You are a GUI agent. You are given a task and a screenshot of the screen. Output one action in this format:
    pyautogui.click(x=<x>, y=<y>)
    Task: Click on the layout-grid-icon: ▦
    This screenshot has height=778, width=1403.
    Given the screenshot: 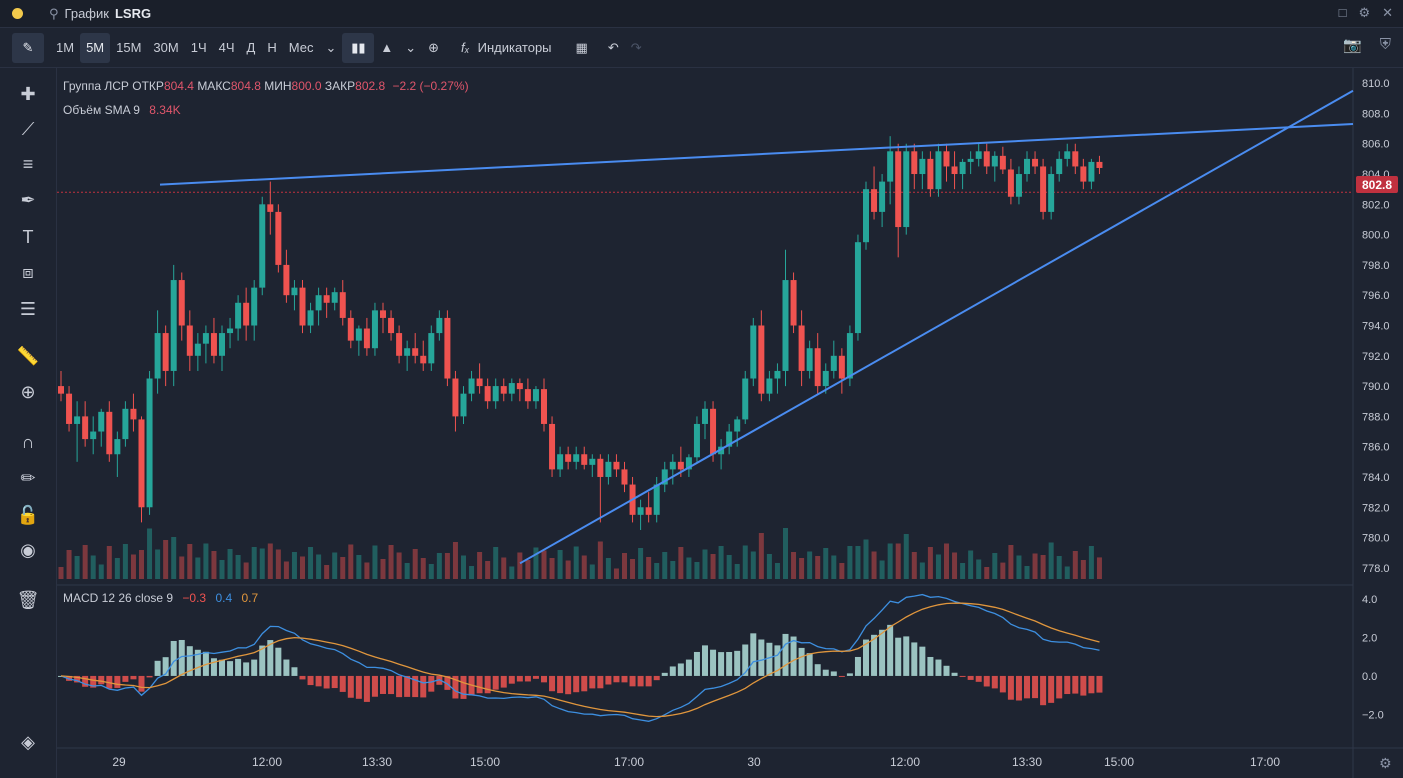 What is the action you would take?
    pyautogui.click(x=582, y=48)
    